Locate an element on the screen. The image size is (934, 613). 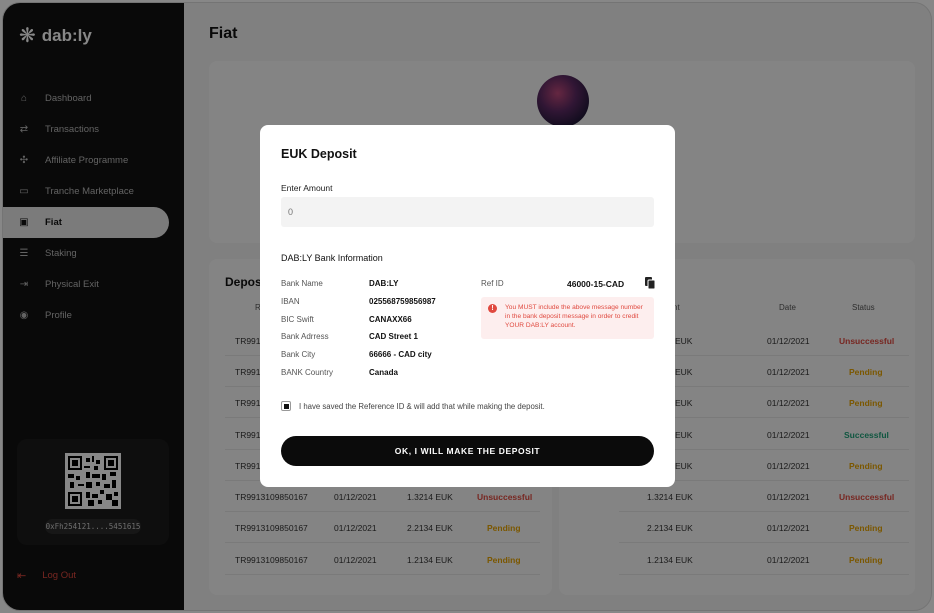
bank-field: Bank Name DAB:LY is located at coordinates (381, 284).